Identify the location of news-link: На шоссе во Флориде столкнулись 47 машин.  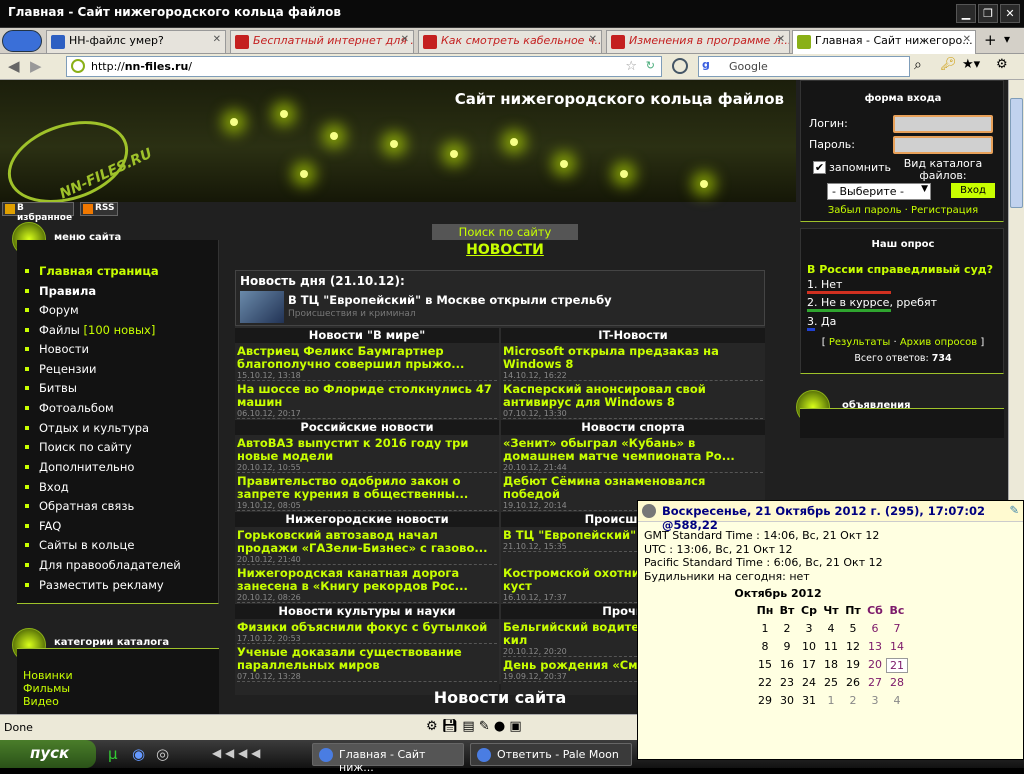
(367, 396).